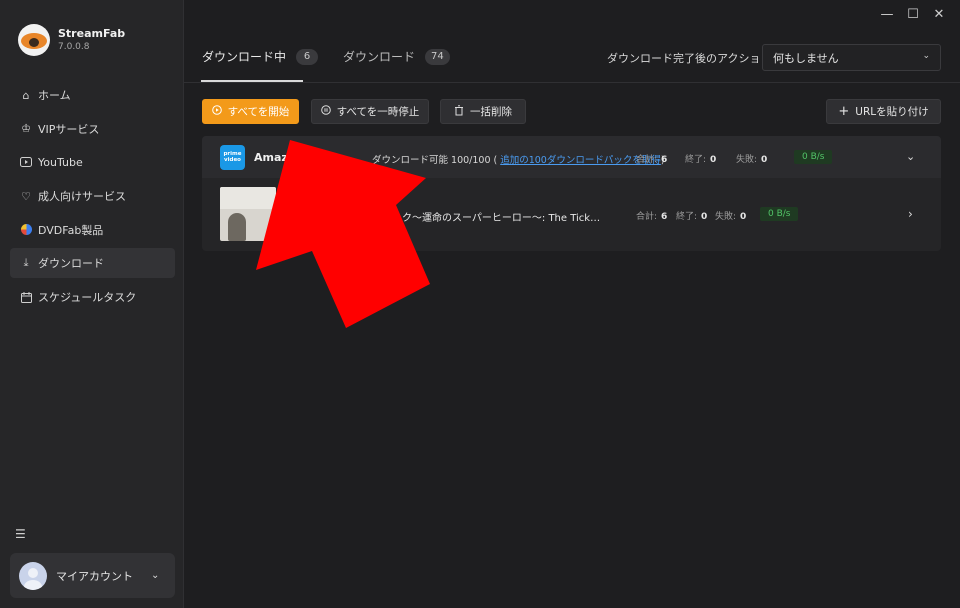 The image size is (960, 608). What do you see at coordinates (910, 214) in the screenshot?
I see `chevron-right-icon: ›` at bounding box center [910, 214].